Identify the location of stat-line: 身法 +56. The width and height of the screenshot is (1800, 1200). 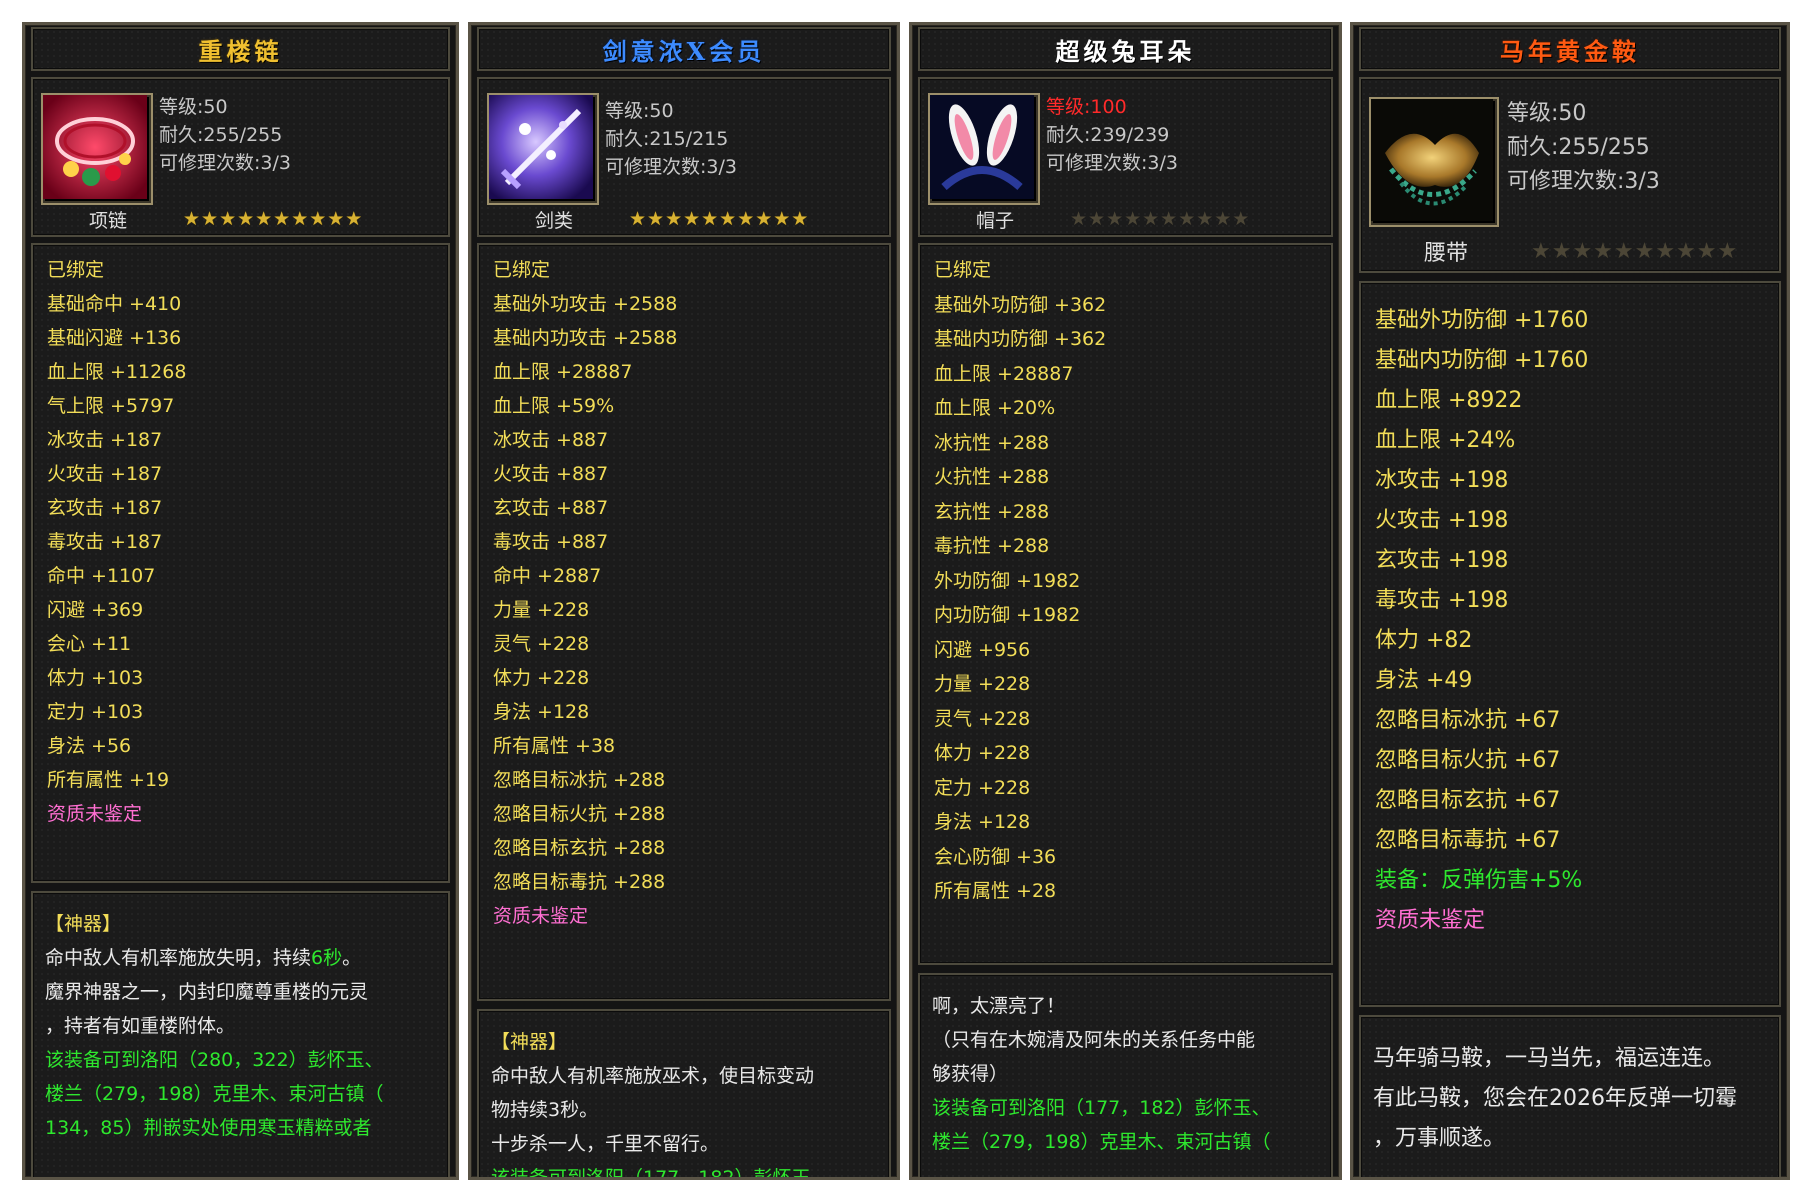
(89, 746).